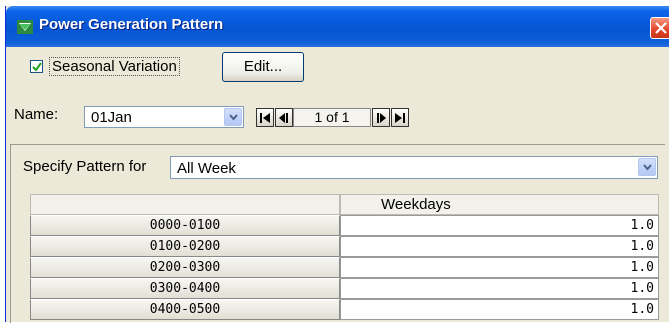 The image size is (669, 323). I want to click on last-record-icon, so click(400, 118).